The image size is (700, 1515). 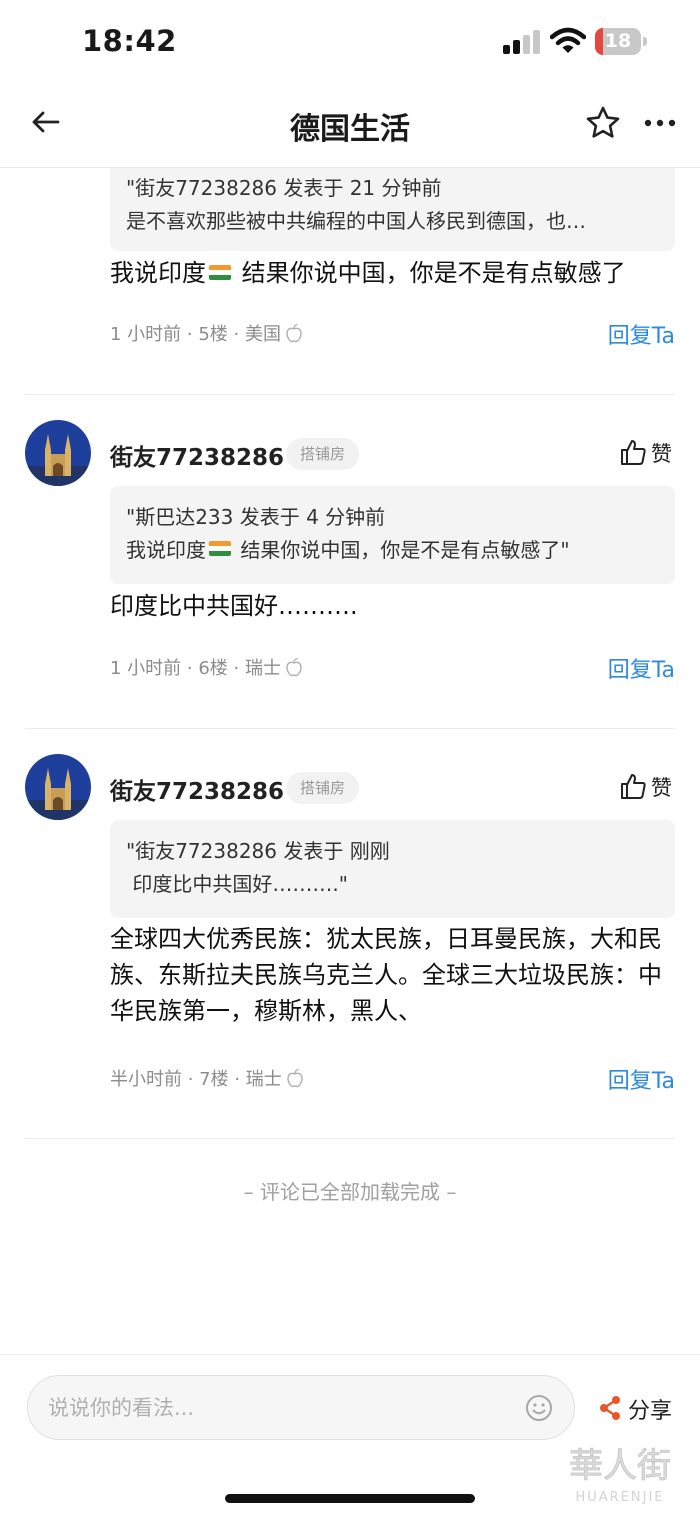 I want to click on comment-text-part: 我说印度, so click(x=158, y=273).